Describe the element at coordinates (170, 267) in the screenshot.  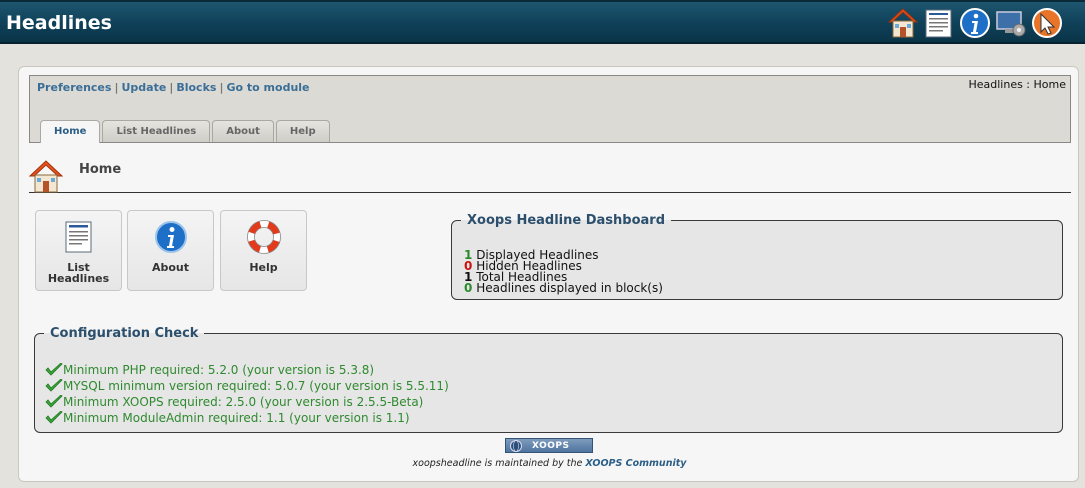
I see `button-label: About` at that location.